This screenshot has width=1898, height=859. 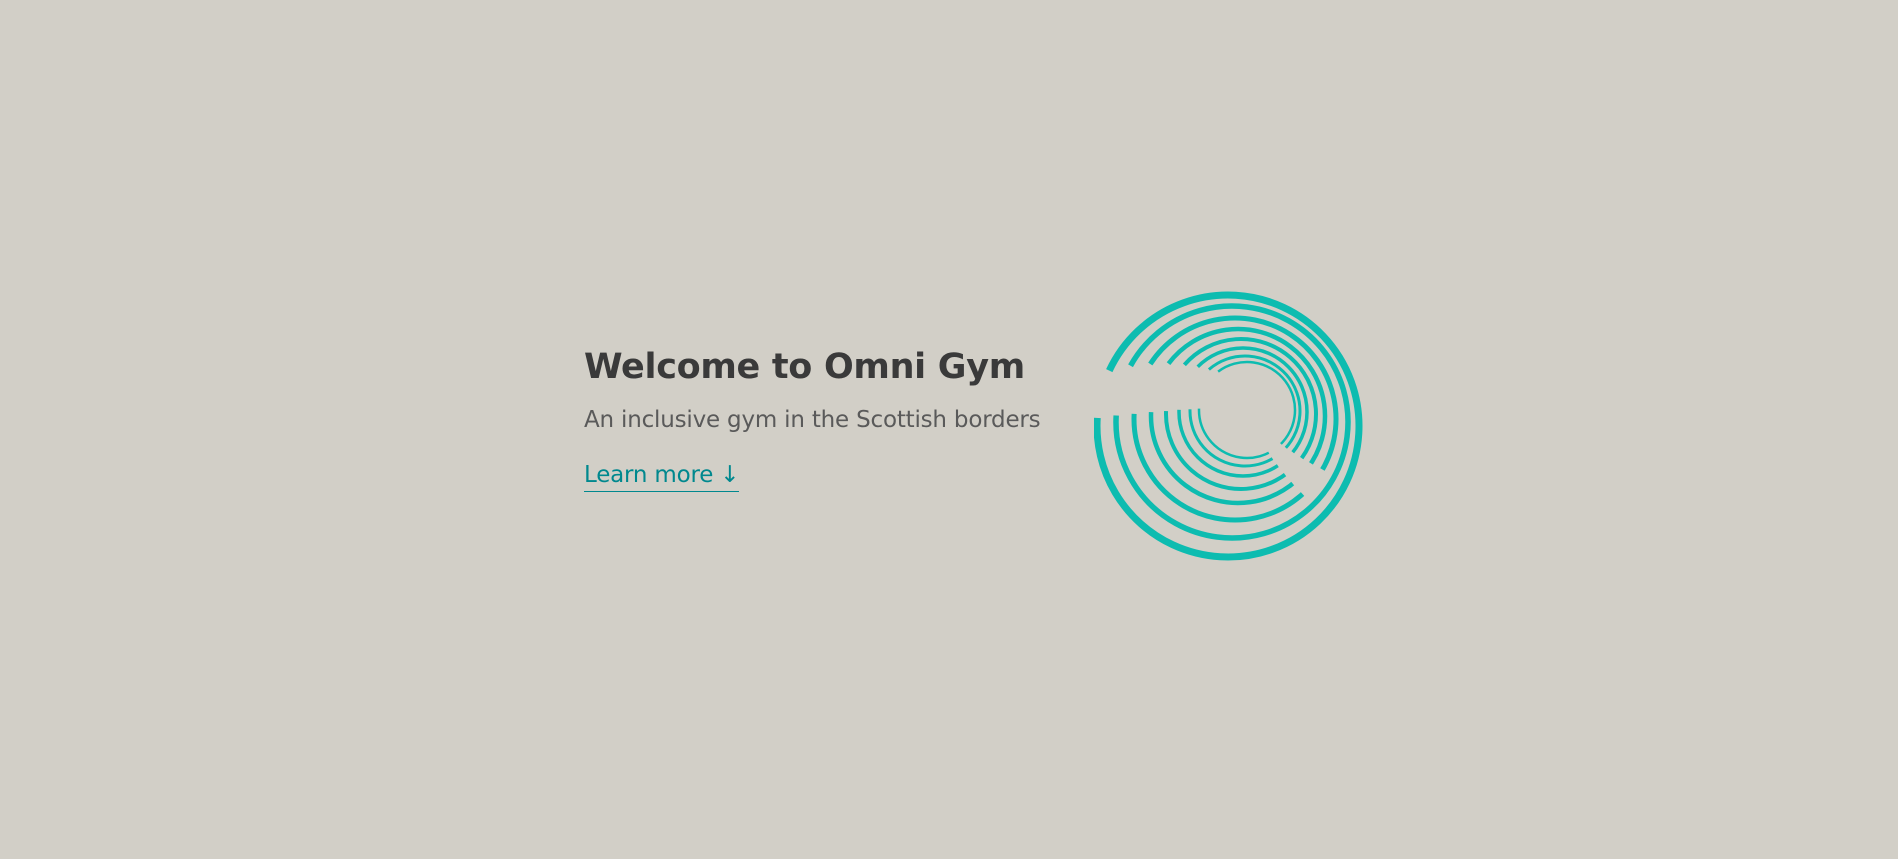 What do you see at coordinates (662, 476) in the screenshot?
I see `learn-more-link: Learn more ↓` at bounding box center [662, 476].